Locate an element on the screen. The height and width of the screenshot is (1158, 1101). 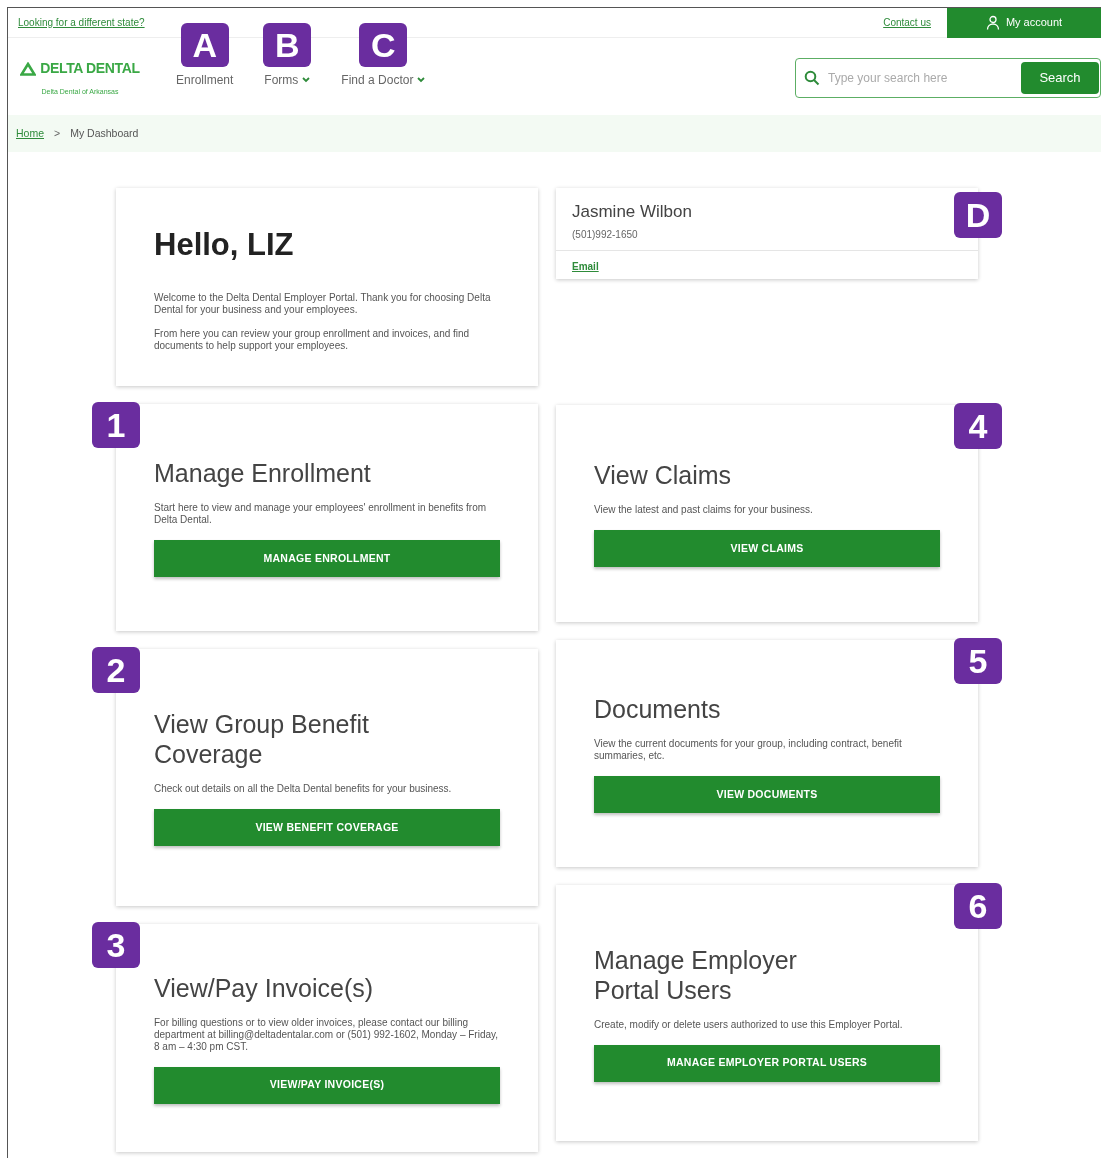
number-badge: 4 is located at coordinates (978, 426).